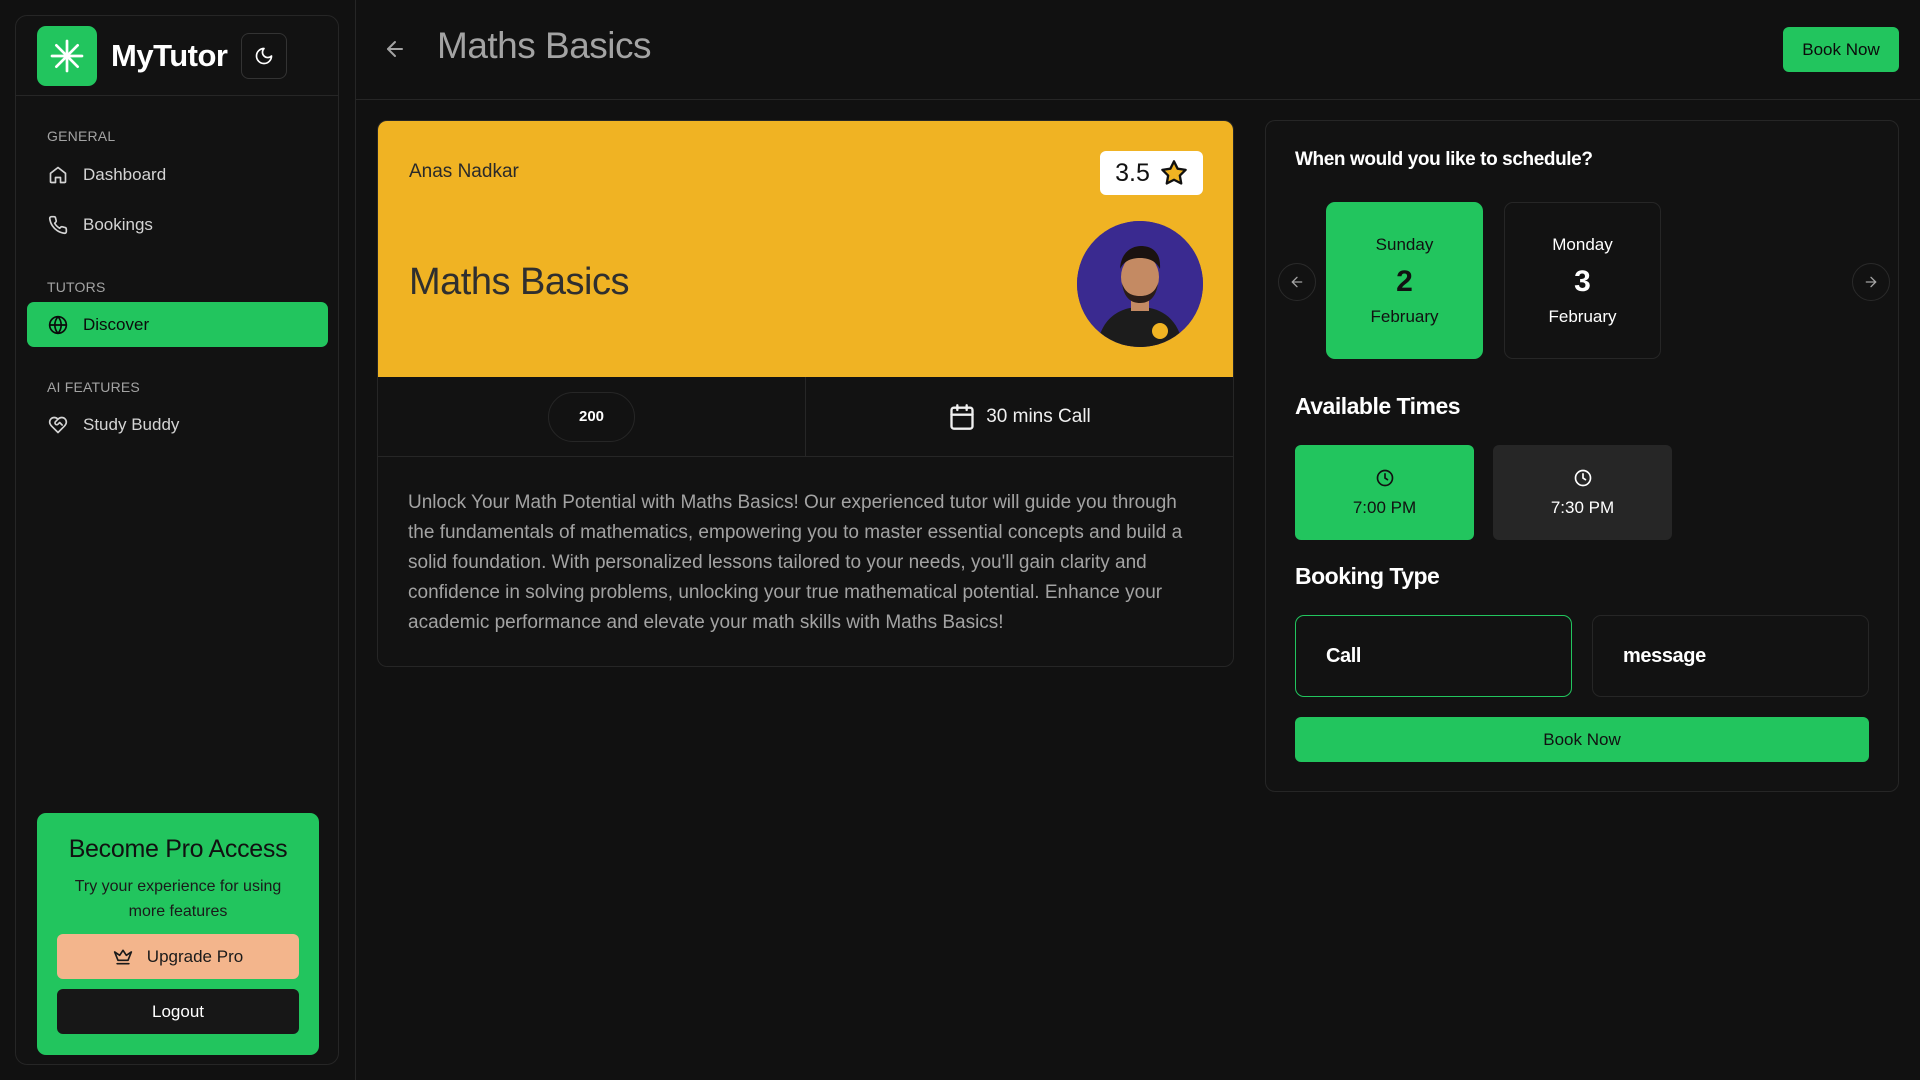  I want to click on brand-row: MyTutor, so click(177, 56).